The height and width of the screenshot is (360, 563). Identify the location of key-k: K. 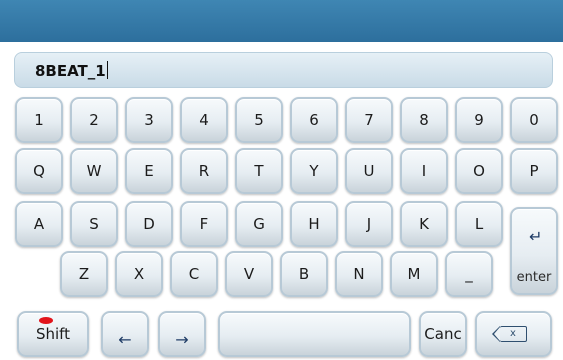
(424, 224).